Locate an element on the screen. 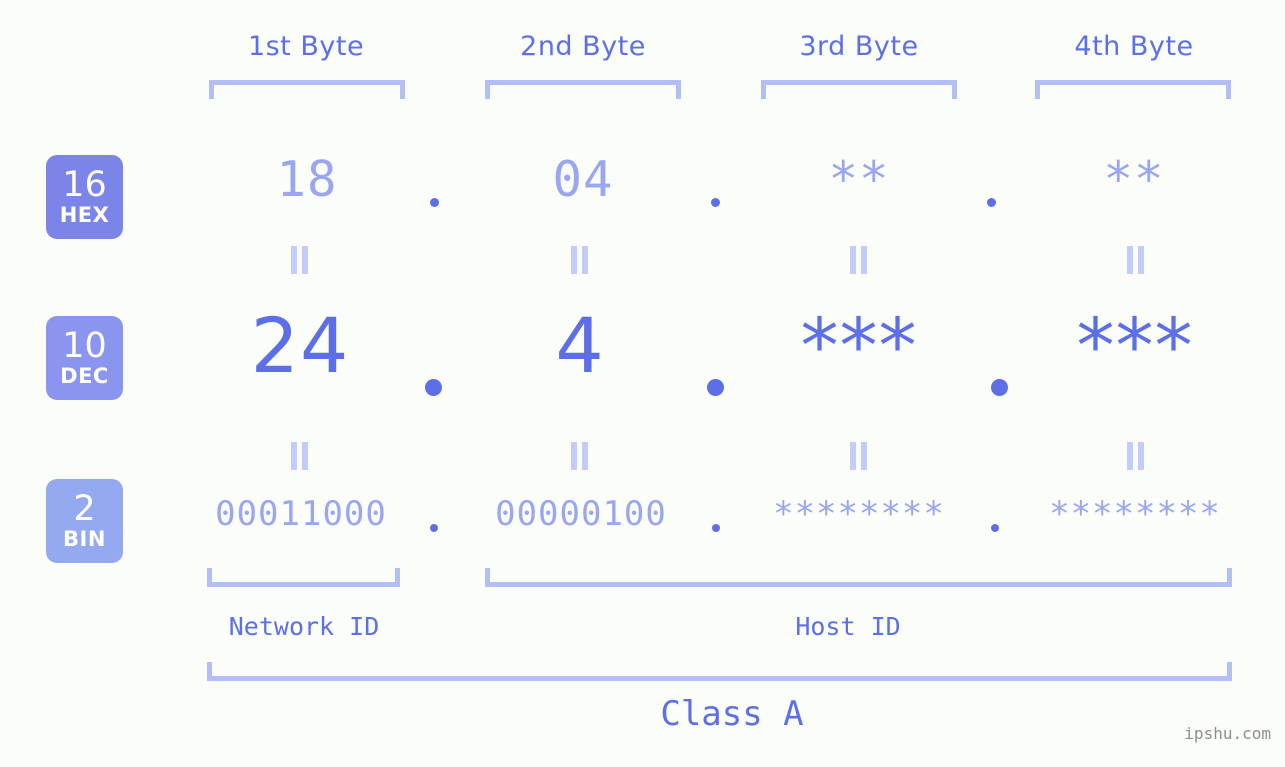  site-watermark: ipshu.com is located at coordinates (1227, 733).